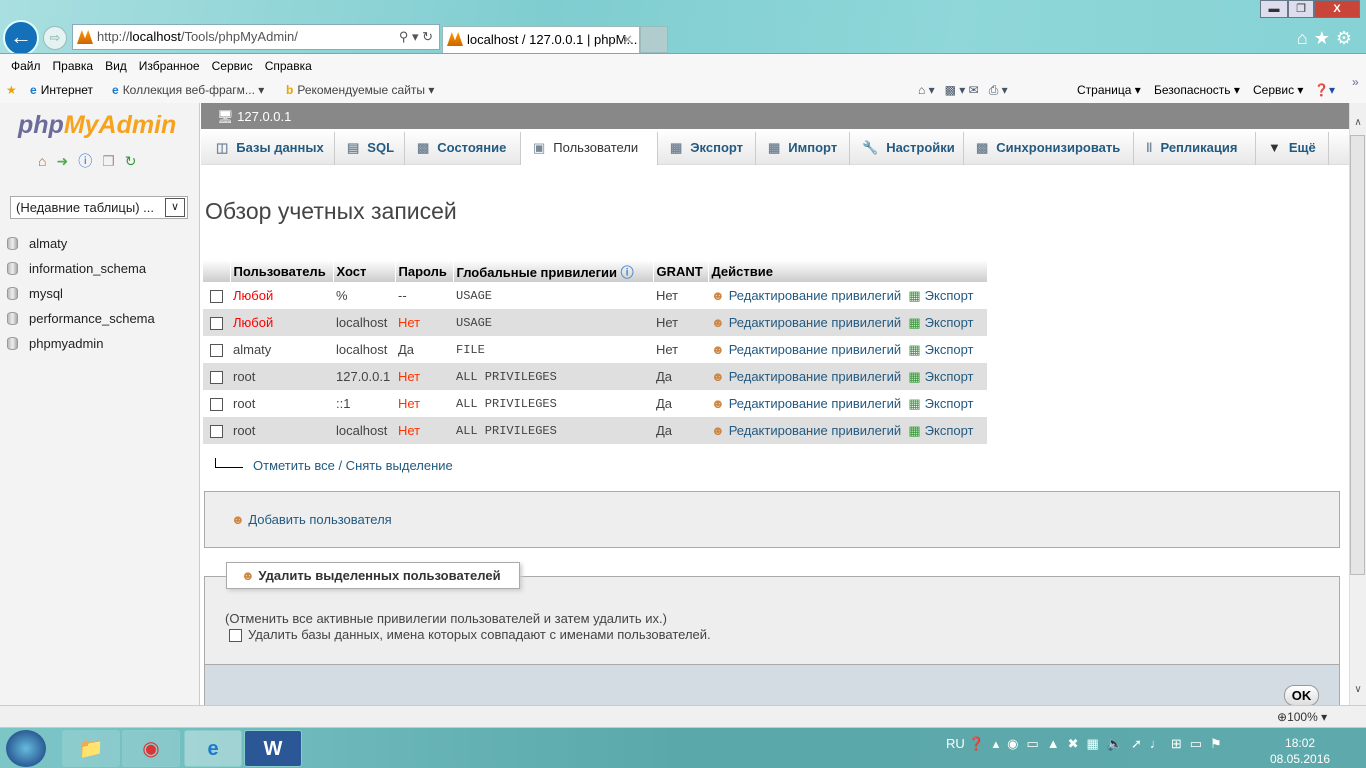  I want to click on menu-bar: Файл Правка Вид Избранное Сервис Справка, so click(683, 65).